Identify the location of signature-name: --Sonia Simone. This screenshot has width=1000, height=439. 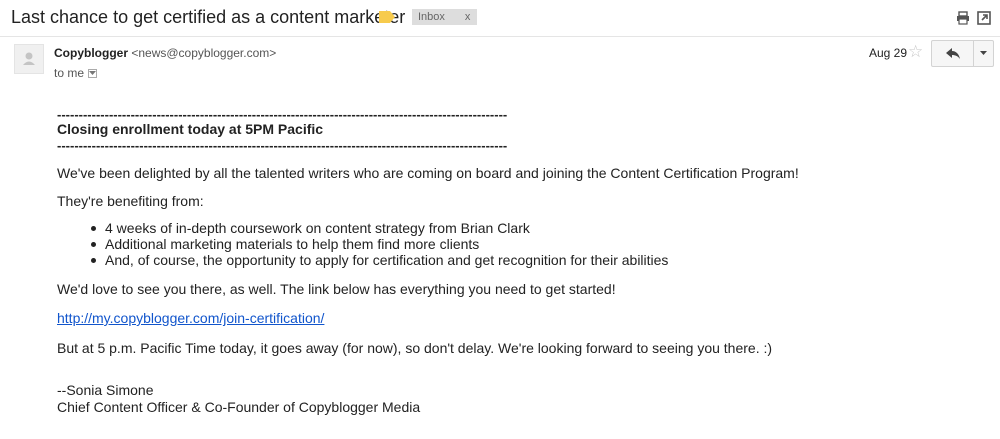
(105, 390).